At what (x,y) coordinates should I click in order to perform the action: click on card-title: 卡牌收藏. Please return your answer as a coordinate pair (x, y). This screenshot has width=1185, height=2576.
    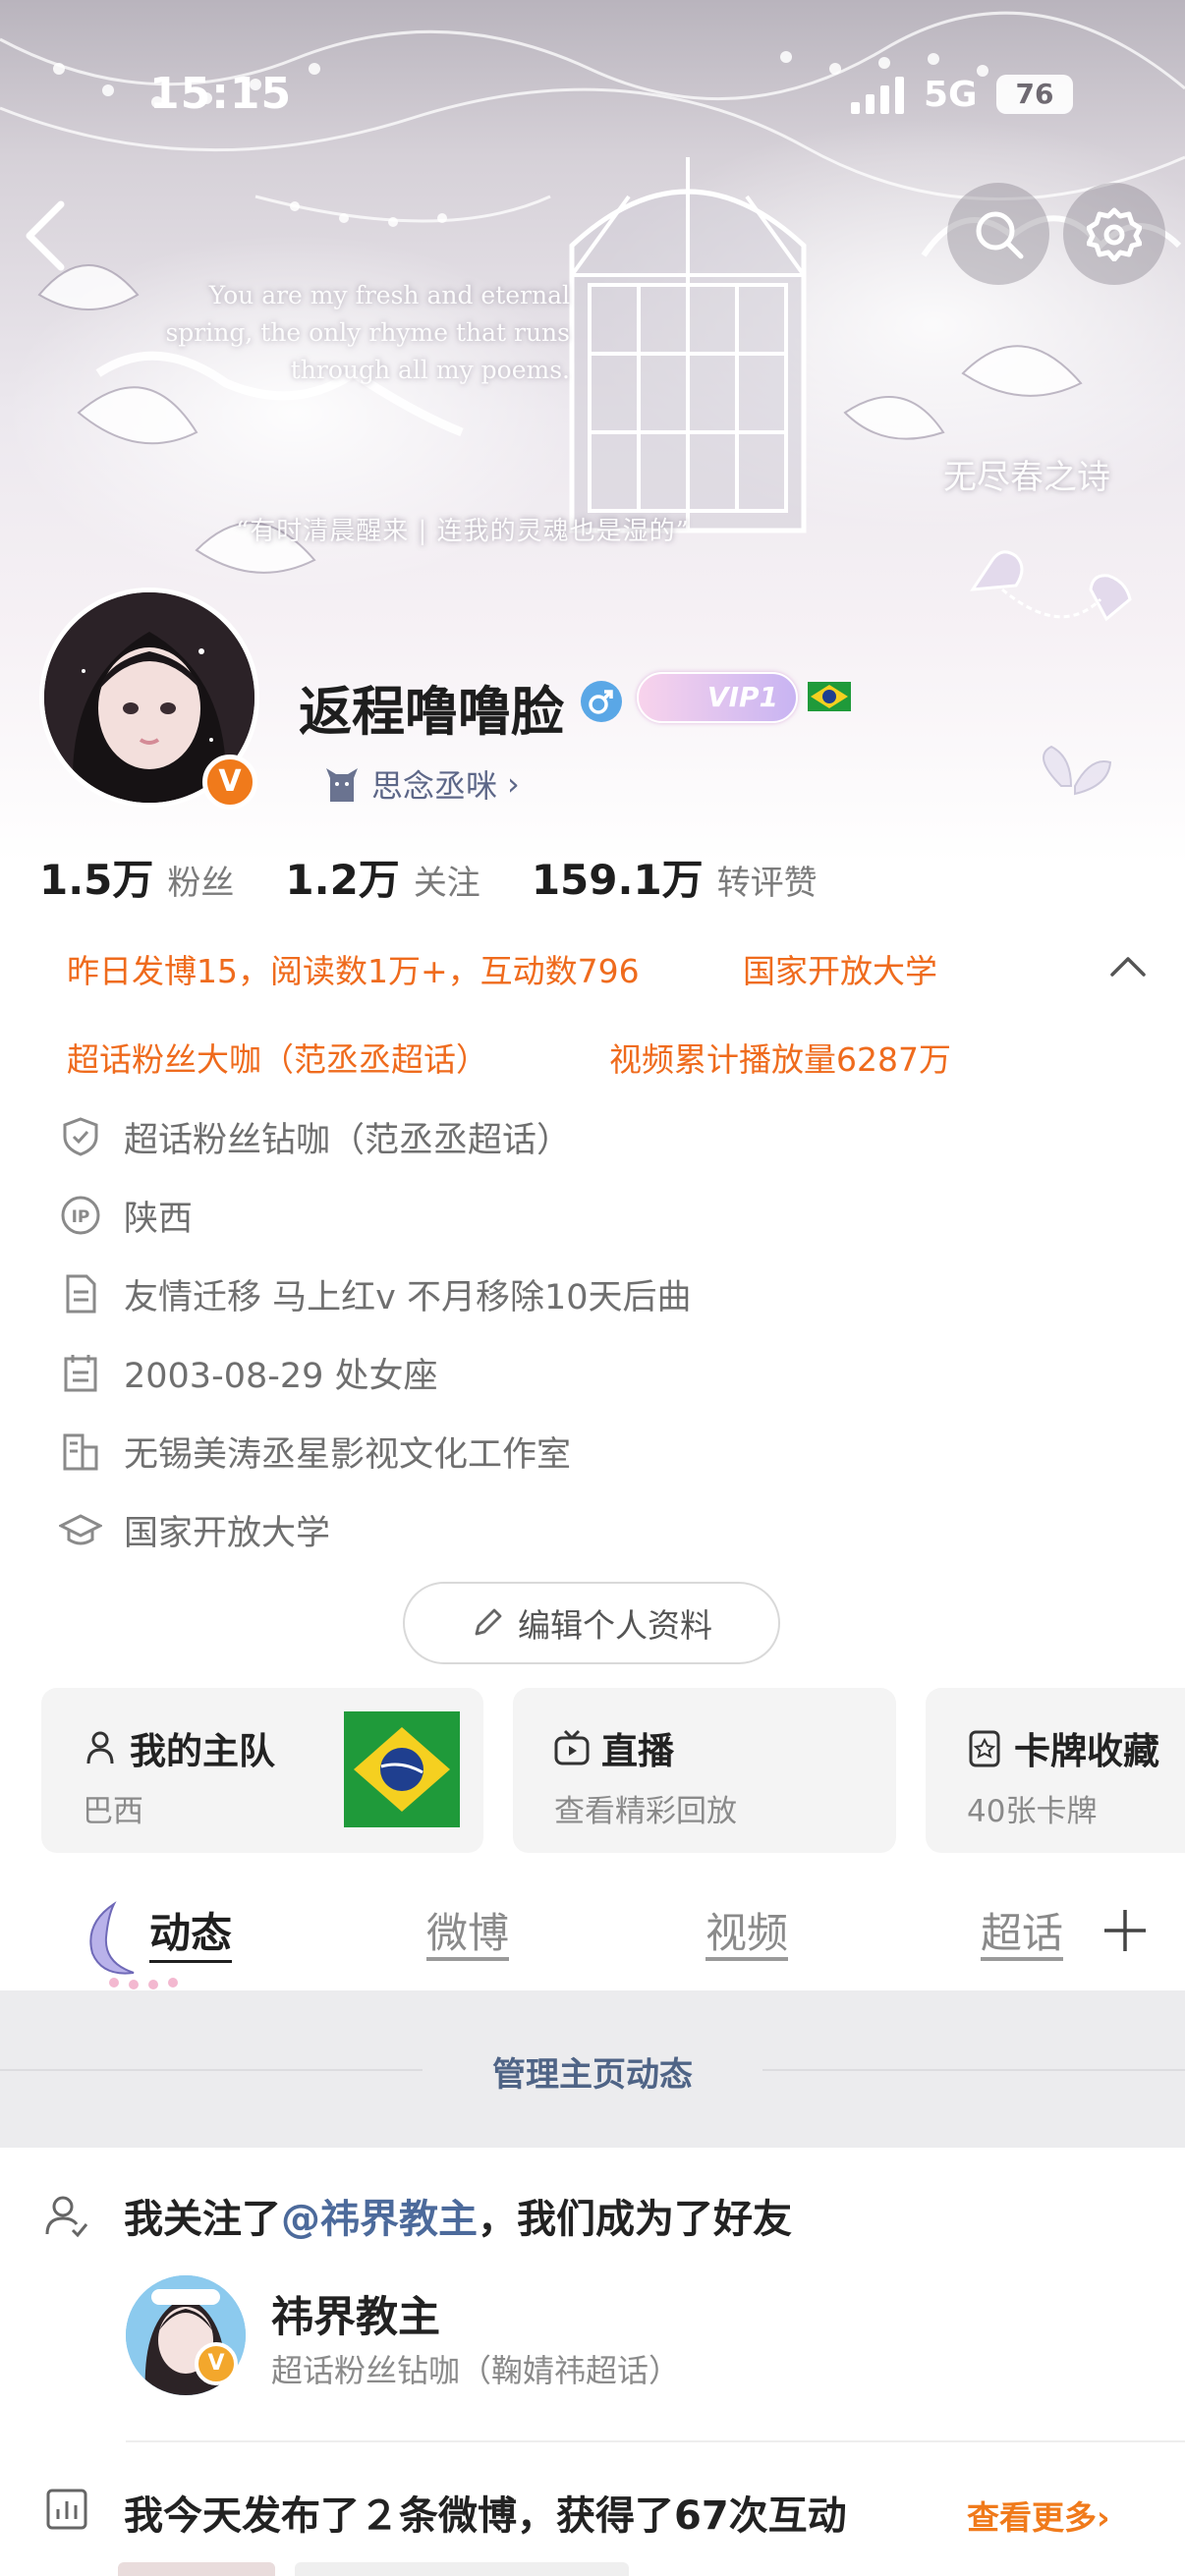
    Looking at the image, I should click on (1062, 1747).